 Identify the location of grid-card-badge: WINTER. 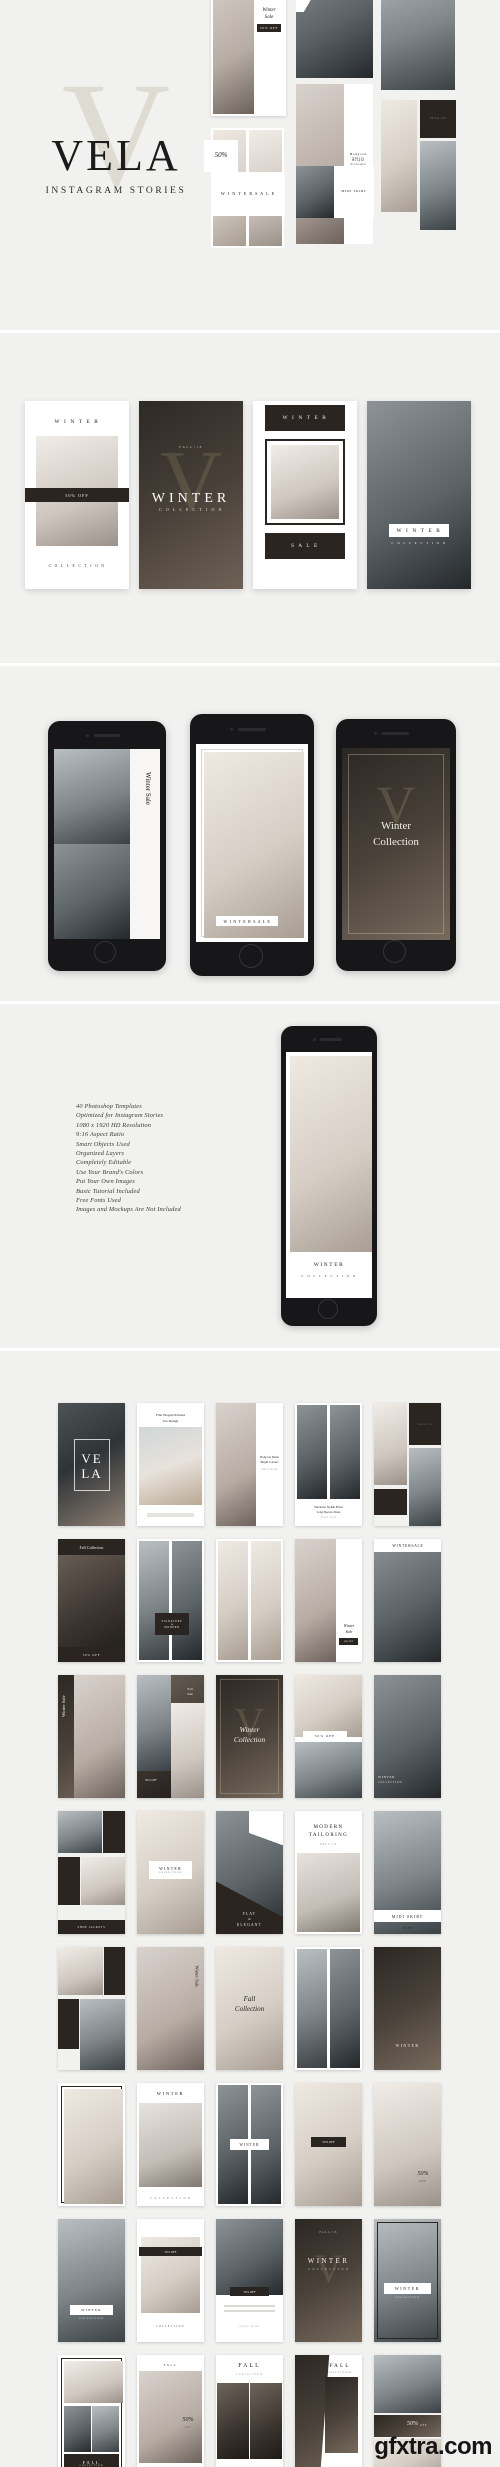
(407, 2288).